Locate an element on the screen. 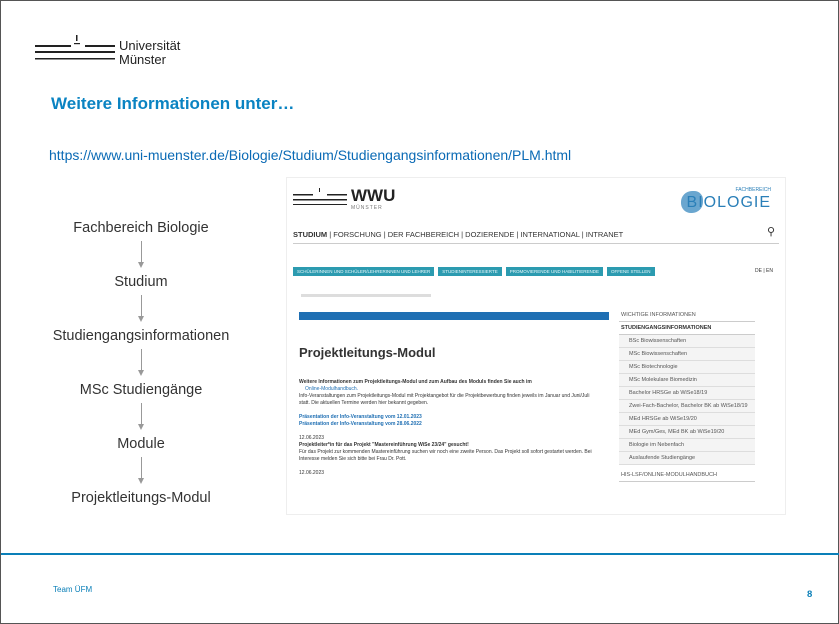 This screenshot has height=624, width=839. news-date-2: 12.06.2023 is located at coordinates (312, 473).